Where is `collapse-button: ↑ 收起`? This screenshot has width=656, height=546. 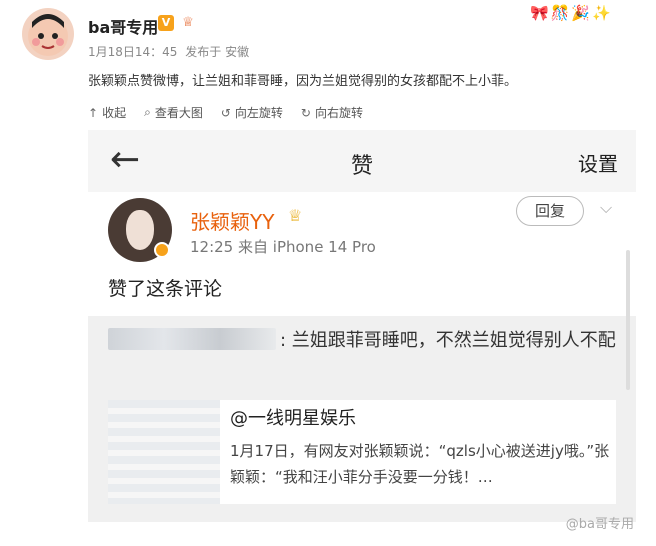
collapse-button: ↑ 收起 is located at coordinates (107, 112).